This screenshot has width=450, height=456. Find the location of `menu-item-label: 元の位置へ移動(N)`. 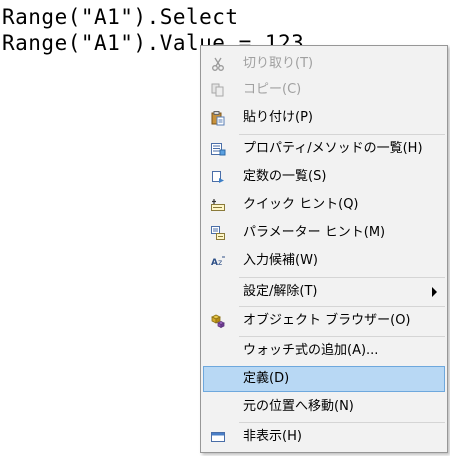

menu-item-label: 元の位置へ移動(N) is located at coordinates (298, 406).